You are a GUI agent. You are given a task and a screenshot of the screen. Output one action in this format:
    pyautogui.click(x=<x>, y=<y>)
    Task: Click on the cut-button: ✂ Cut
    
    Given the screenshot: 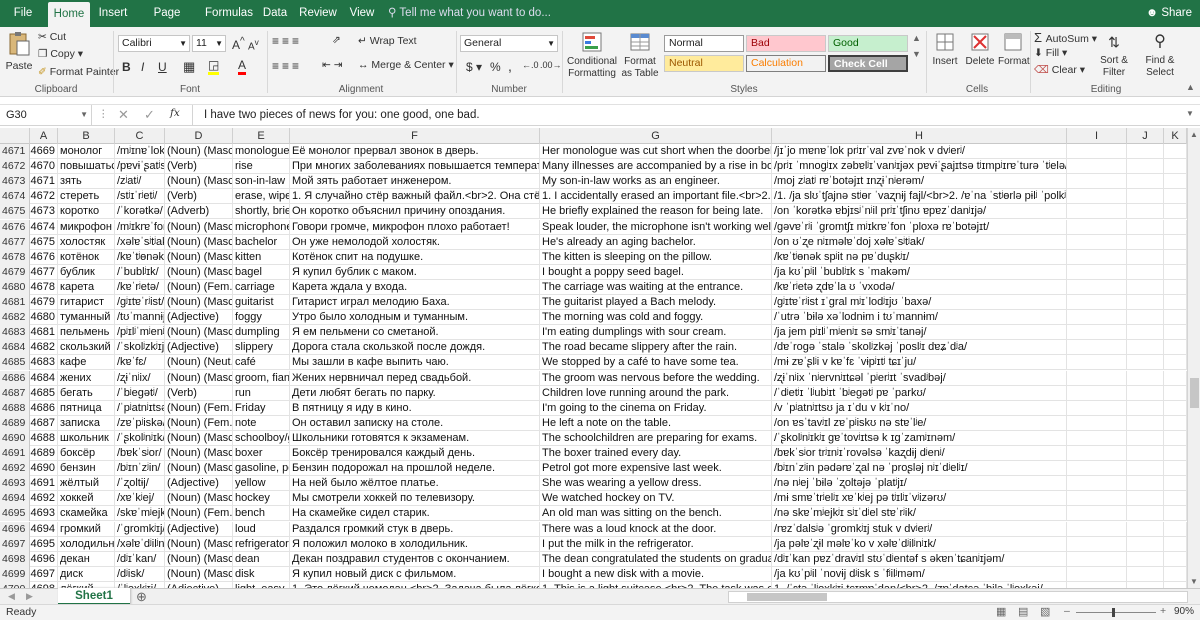 What is the action you would take?
    pyautogui.click(x=52, y=37)
    